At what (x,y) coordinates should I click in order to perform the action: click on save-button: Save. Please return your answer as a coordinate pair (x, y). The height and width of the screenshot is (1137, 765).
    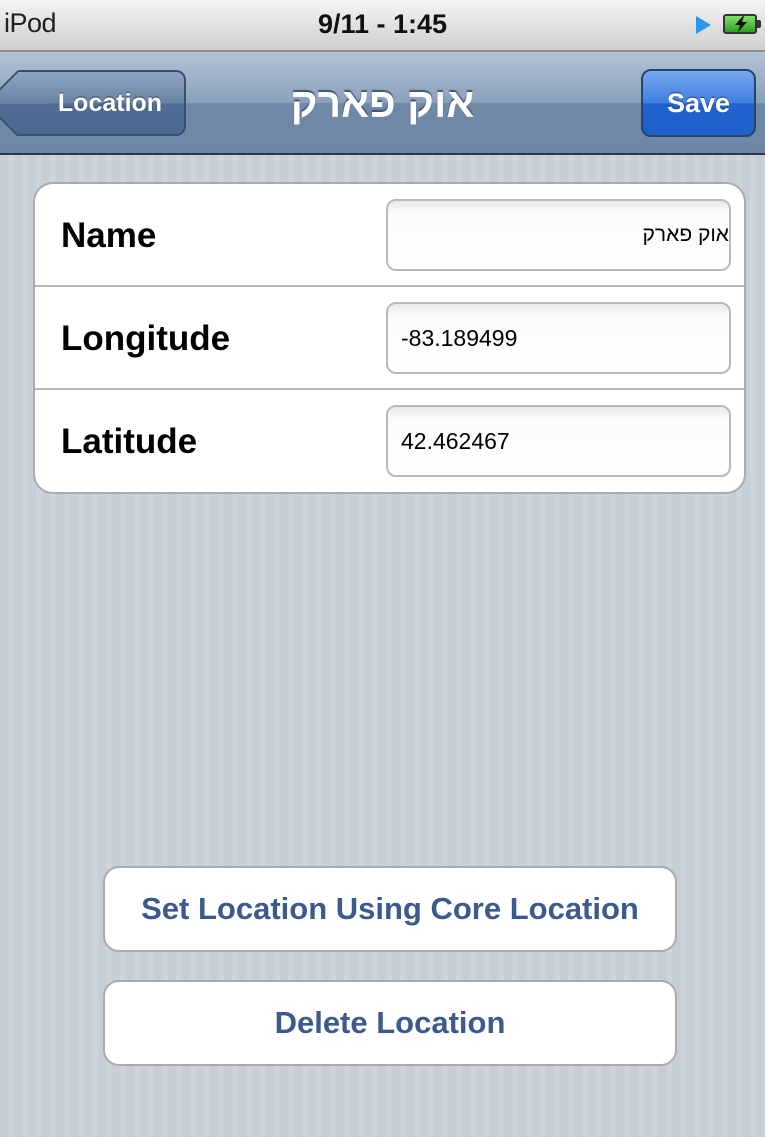
    Looking at the image, I should click on (698, 103).